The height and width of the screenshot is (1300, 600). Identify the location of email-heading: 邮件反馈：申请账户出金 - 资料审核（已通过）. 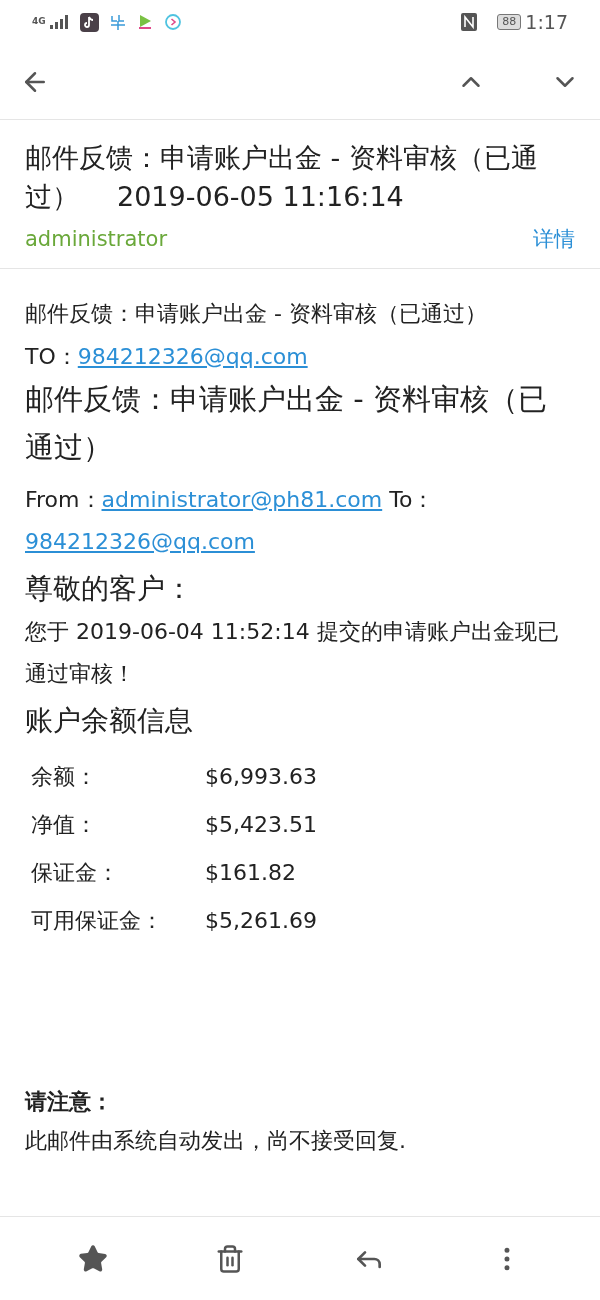
(286, 423).